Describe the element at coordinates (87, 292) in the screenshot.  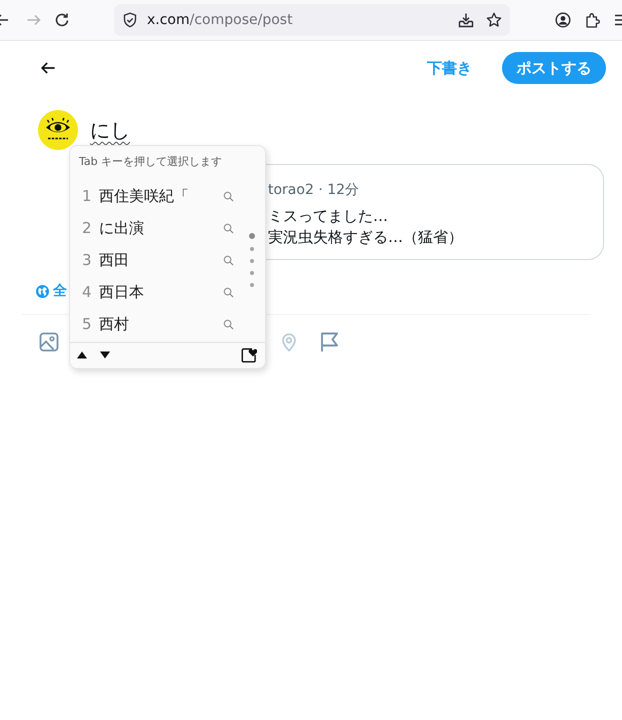
I see `candidate-number: 4` at that location.